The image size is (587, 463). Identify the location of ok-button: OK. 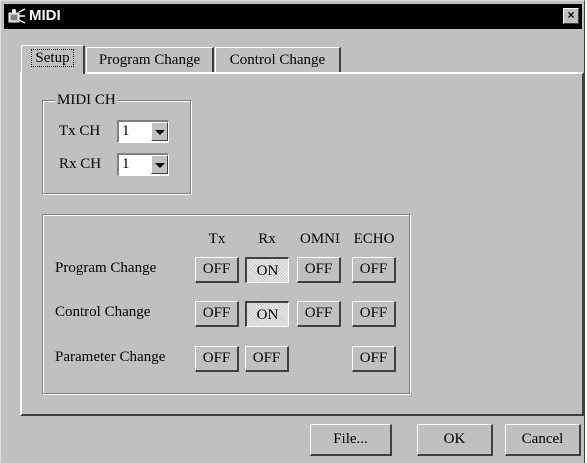
(455, 440).